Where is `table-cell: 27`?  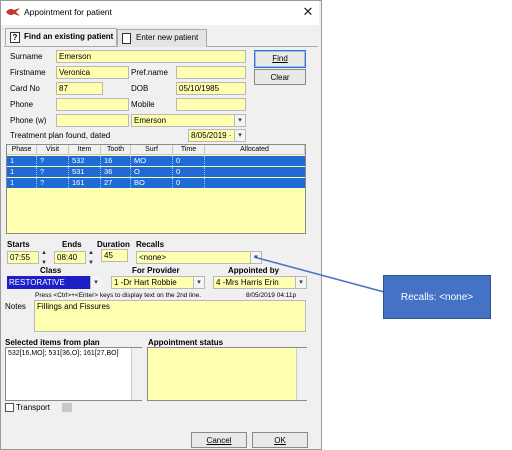
table-cell: 27 is located at coordinates (116, 183).